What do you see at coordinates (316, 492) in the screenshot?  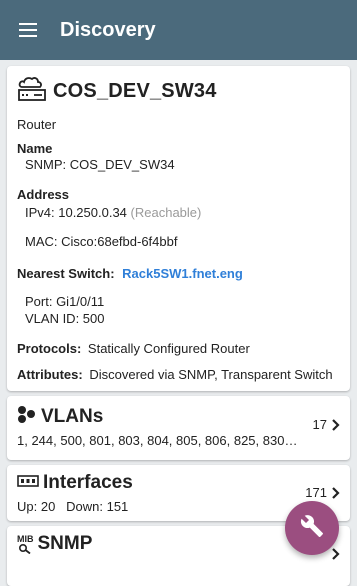 I see `interfaces-count: 171` at bounding box center [316, 492].